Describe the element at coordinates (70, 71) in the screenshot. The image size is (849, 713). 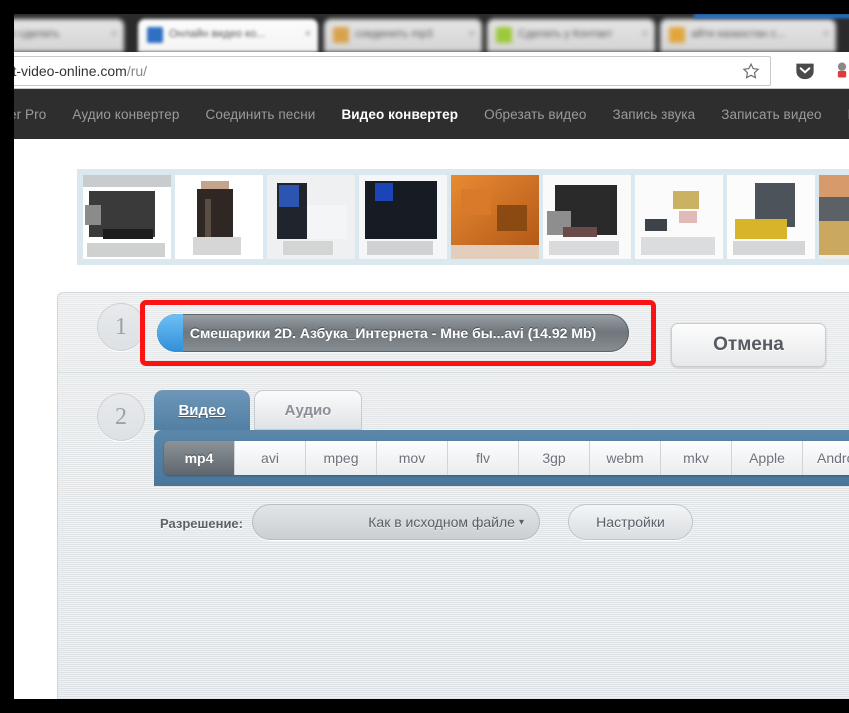
I see `url-host: ert-video-online.com` at that location.